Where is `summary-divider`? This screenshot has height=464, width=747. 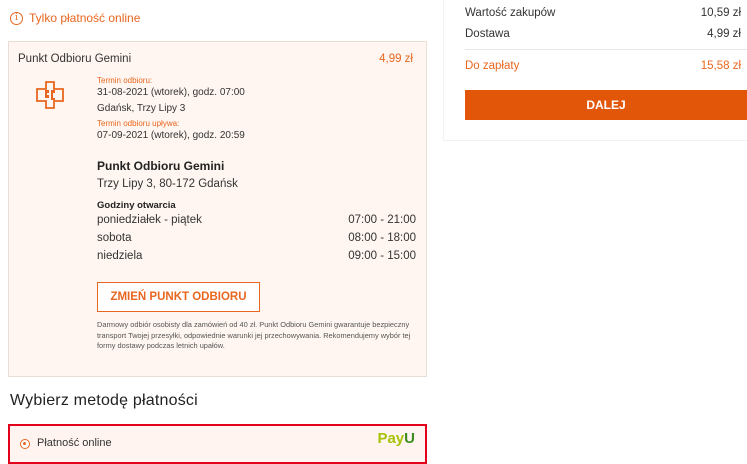
summary-divider is located at coordinates (606, 49).